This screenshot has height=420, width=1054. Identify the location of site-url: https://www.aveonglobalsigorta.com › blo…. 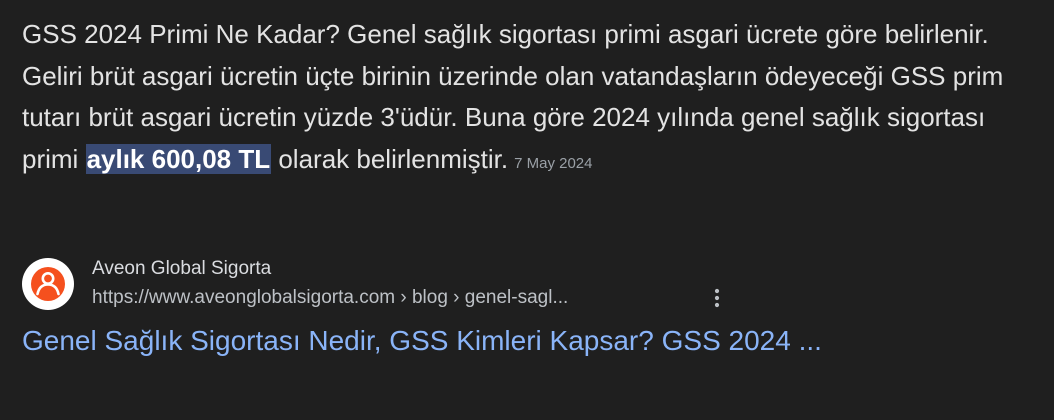
(330, 298).